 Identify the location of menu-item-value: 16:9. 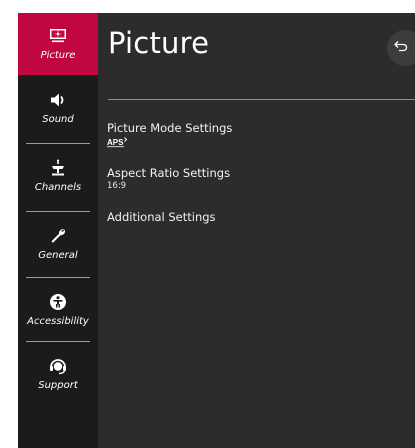
(117, 186).